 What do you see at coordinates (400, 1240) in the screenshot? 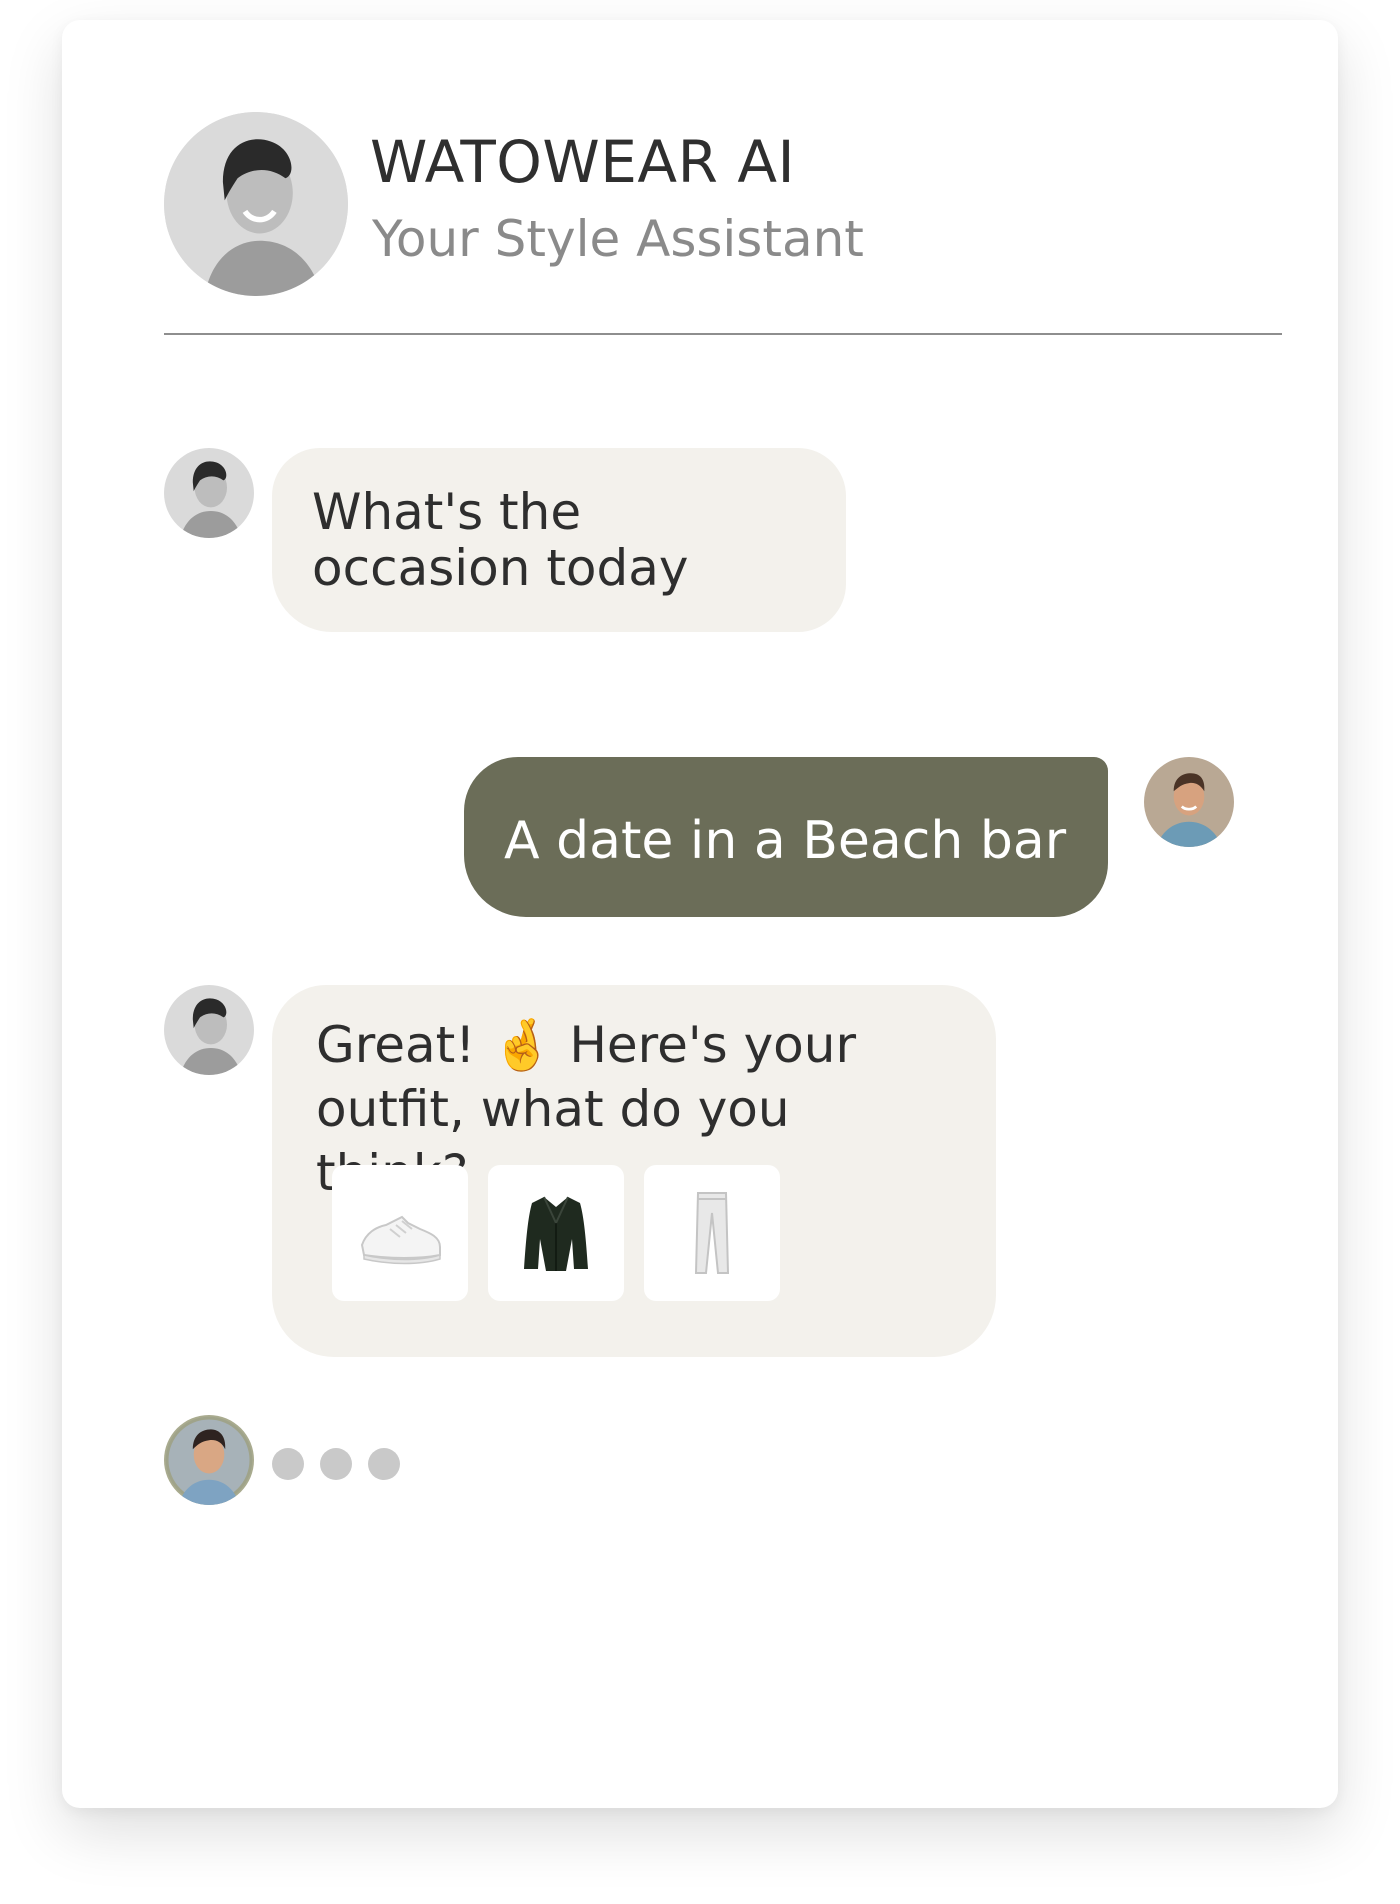
I see `sneakers-icon` at bounding box center [400, 1240].